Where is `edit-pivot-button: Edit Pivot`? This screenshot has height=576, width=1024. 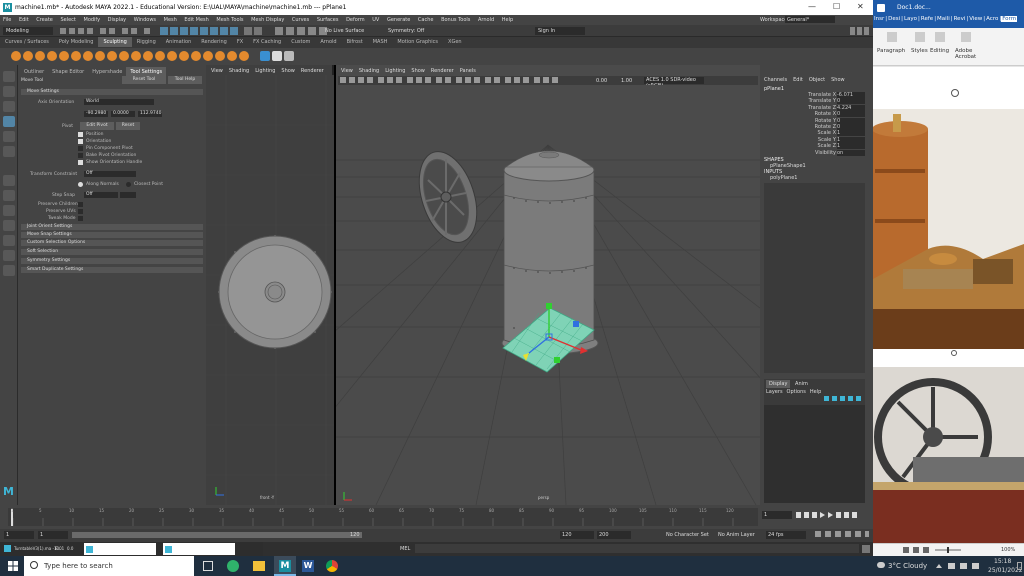
edit-pivot-button: Edit Pivot is located at coordinates (97, 126).